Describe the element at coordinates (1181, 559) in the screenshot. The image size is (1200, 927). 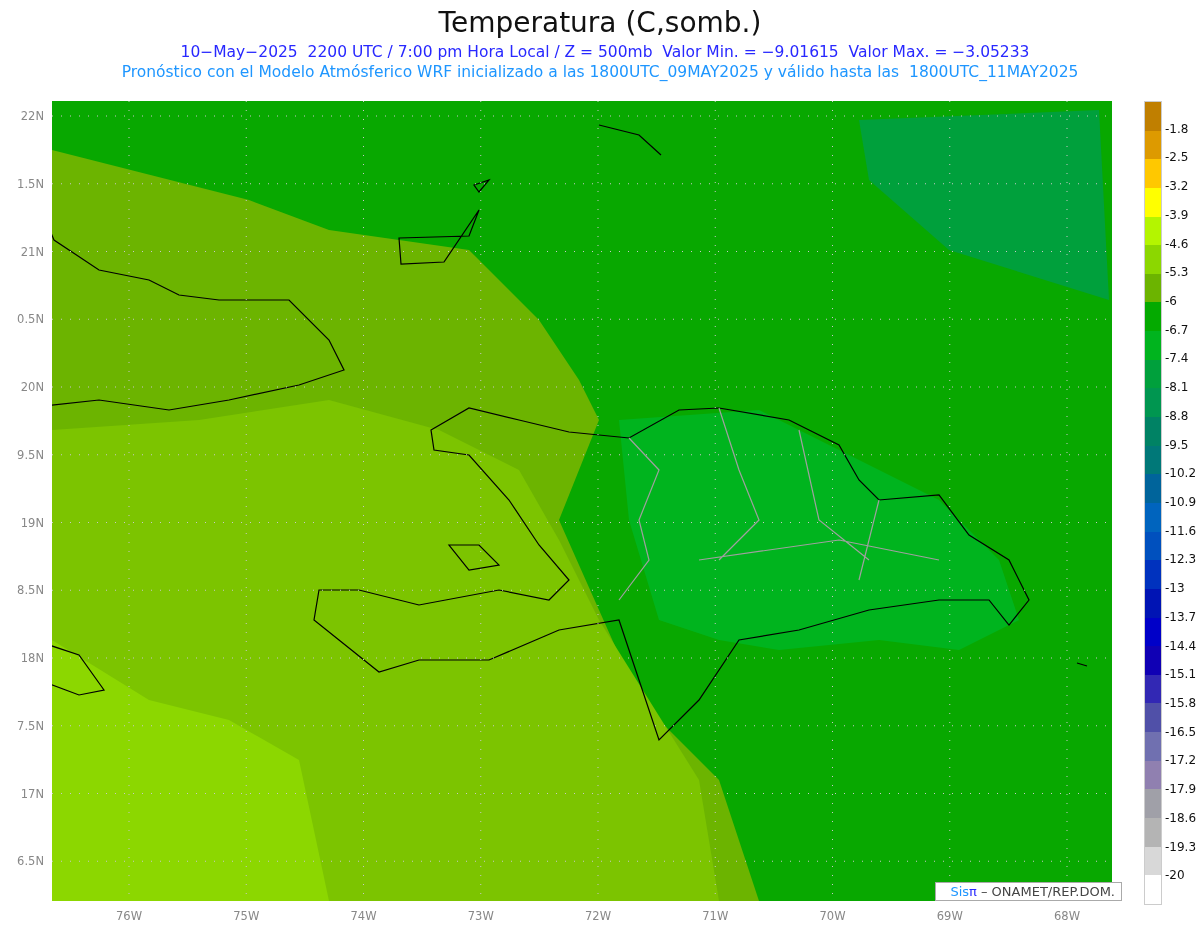
I see `scale-label: -12.3` at that location.